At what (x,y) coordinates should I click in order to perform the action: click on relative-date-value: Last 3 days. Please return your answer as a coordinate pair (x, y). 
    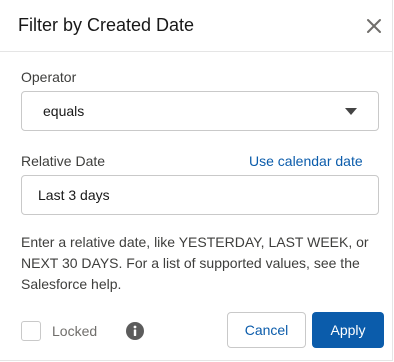
    Looking at the image, I should click on (74, 195).